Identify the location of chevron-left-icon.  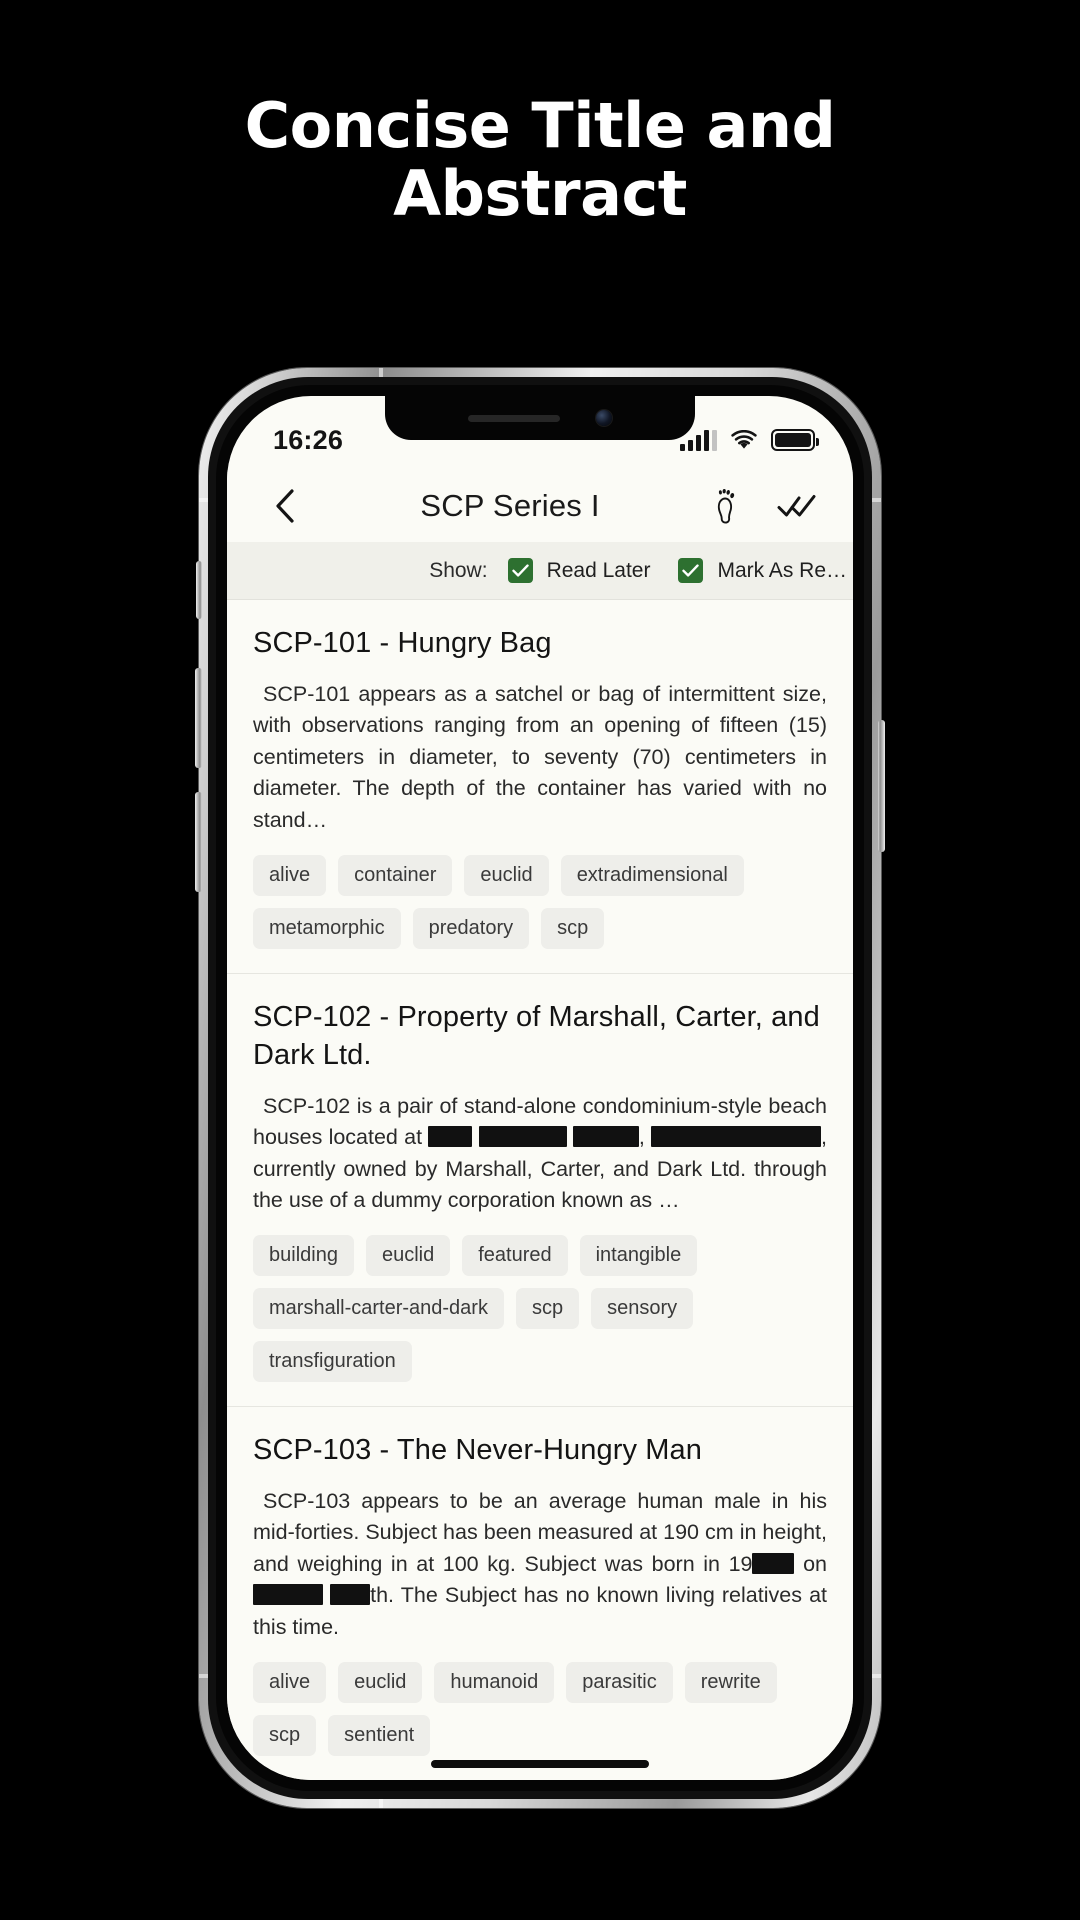
(285, 506).